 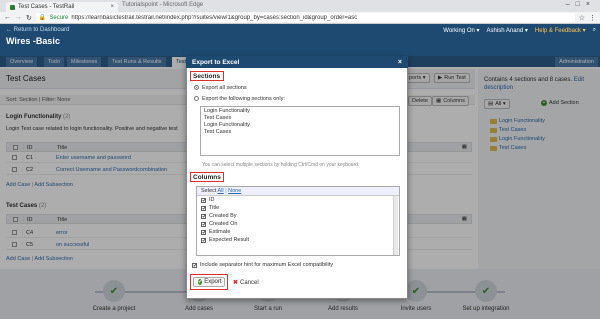 I want to click on forward-icon: →, so click(x=18, y=17).